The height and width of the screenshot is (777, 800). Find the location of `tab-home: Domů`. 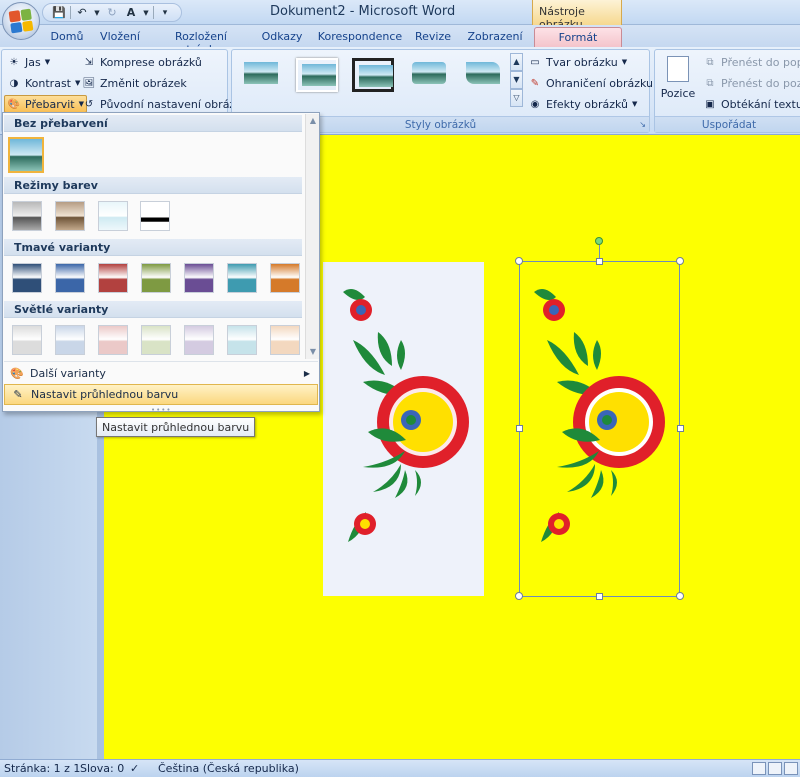

tab-home: Domů is located at coordinates (67, 37).